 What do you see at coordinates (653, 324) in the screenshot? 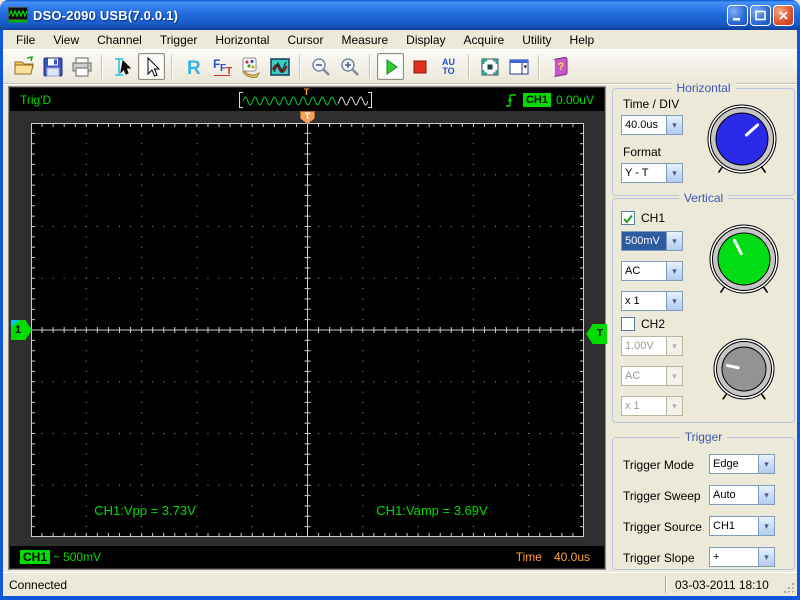
I see `ch2-label: CH2` at bounding box center [653, 324].